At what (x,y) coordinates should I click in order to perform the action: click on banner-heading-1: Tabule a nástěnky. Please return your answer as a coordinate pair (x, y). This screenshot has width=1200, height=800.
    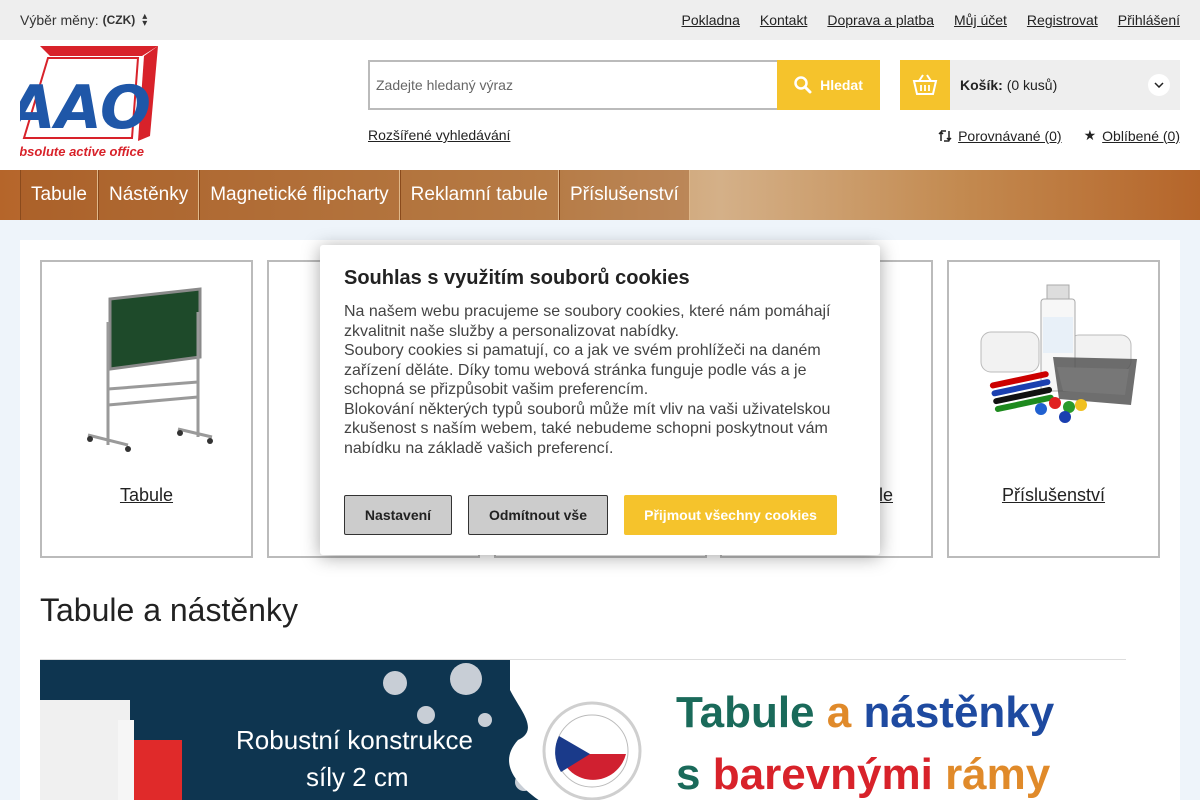
    Looking at the image, I should click on (865, 713).